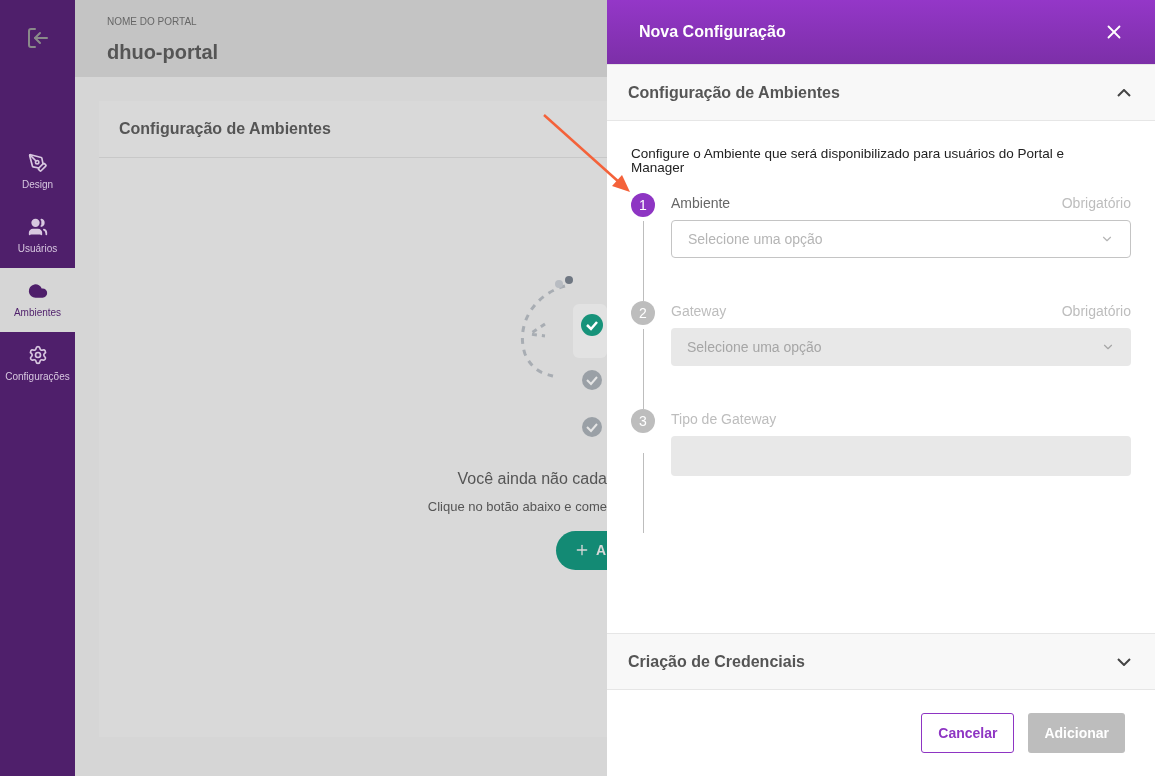  What do you see at coordinates (724, 419) in the screenshot?
I see `field-label: Tipo de Gateway` at bounding box center [724, 419].